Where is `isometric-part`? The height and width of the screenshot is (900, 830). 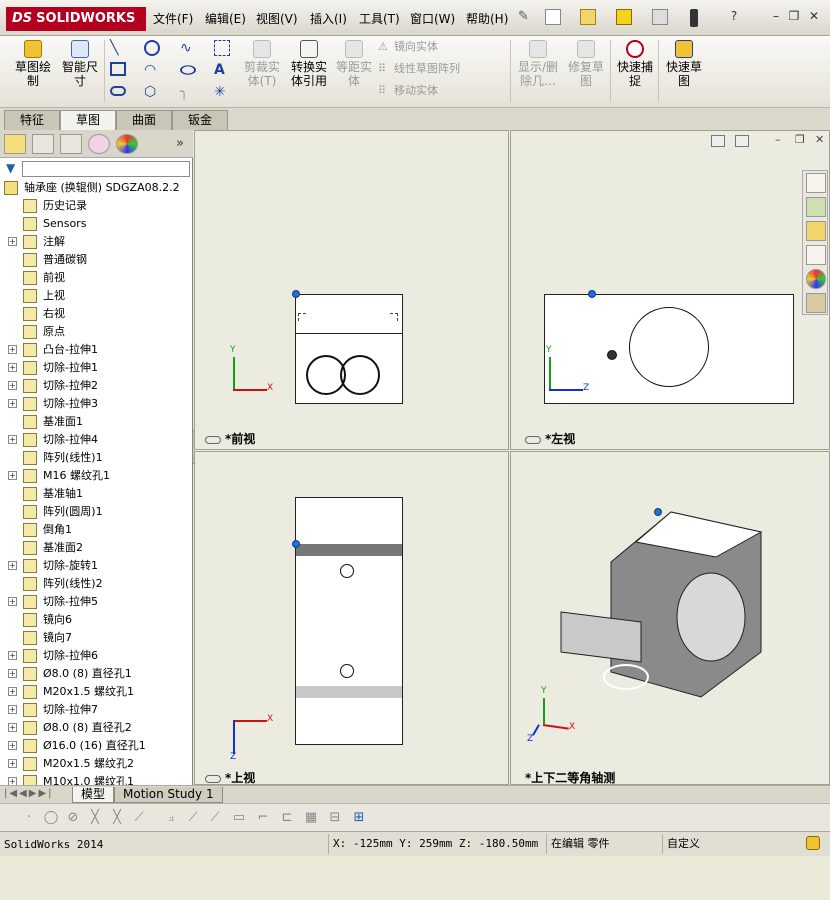 isometric-part is located at coordinates (671, 602).